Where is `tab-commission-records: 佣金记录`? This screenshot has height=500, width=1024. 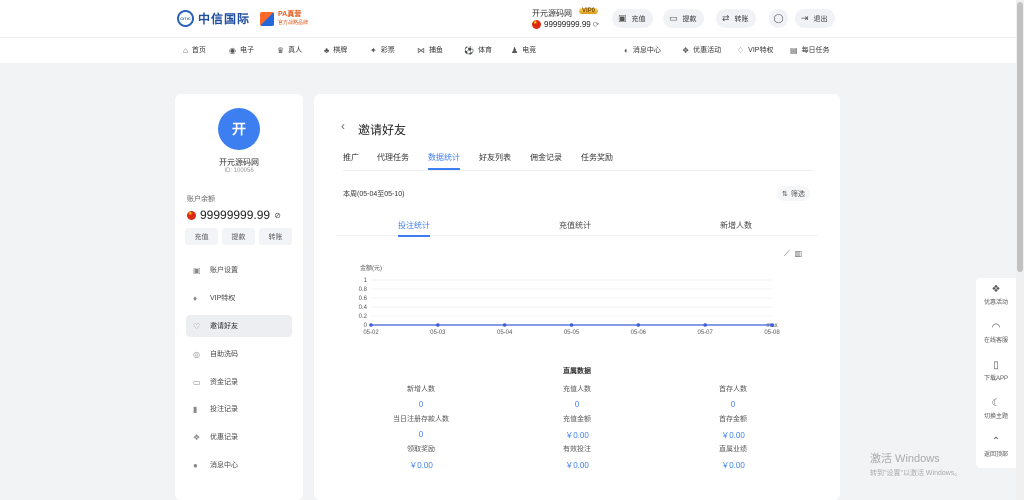 tab-commission-records: 佣金记录 is located at coordinates (546, 157).